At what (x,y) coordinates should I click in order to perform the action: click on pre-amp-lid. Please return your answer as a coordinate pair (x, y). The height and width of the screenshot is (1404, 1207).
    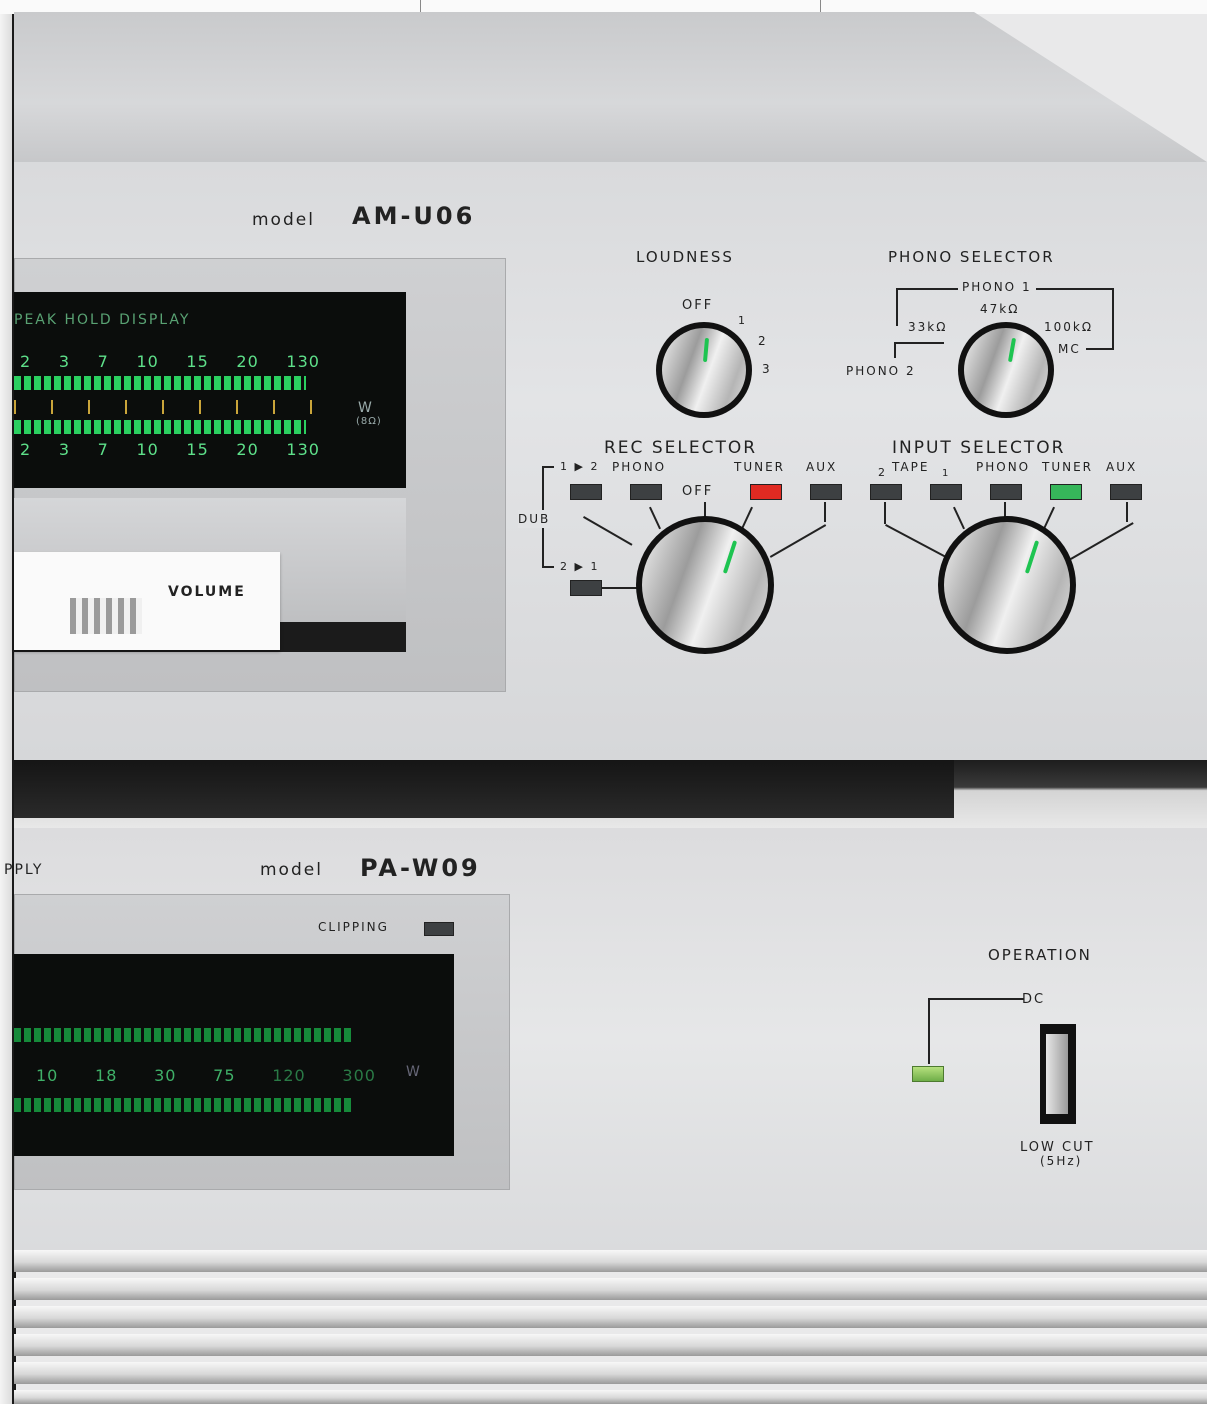
    Looking at the image, I should click on (610, 88).